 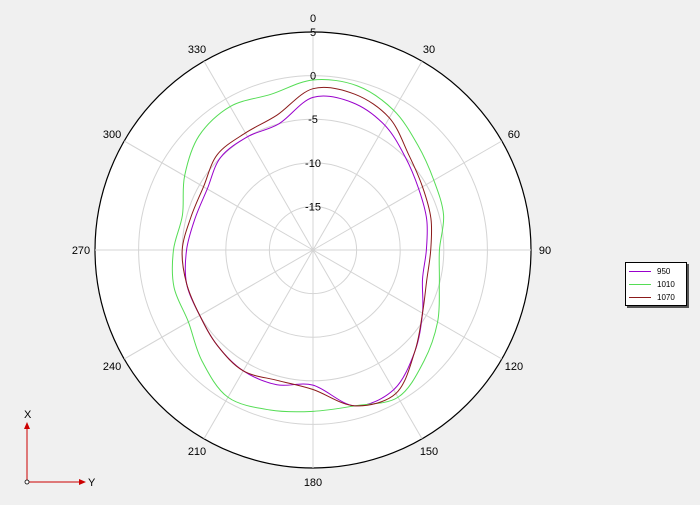 What do you see at coordinates (27, 425) in the screenshot?
I see `x-axis-arrowhead` at bounding box center [27, 425].